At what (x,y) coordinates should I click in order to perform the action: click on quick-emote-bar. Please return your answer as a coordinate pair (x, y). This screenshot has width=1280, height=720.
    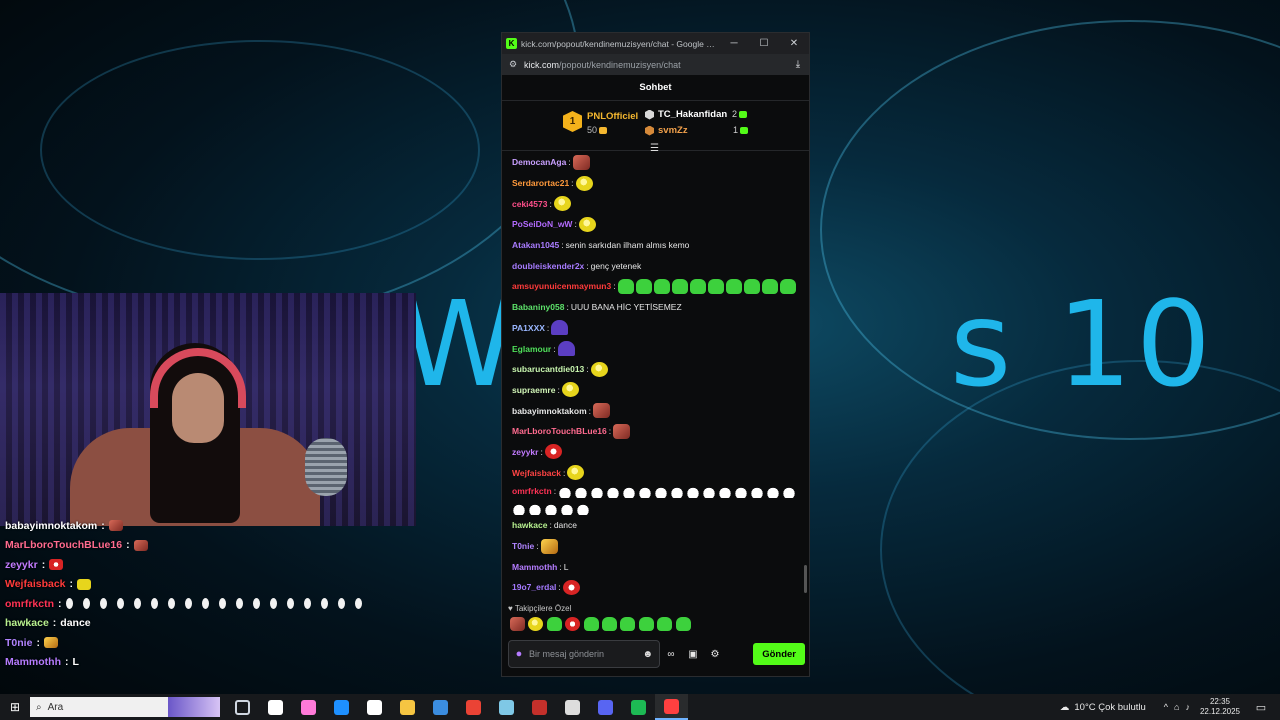
    Looking at the image, I should click on (600, 624).